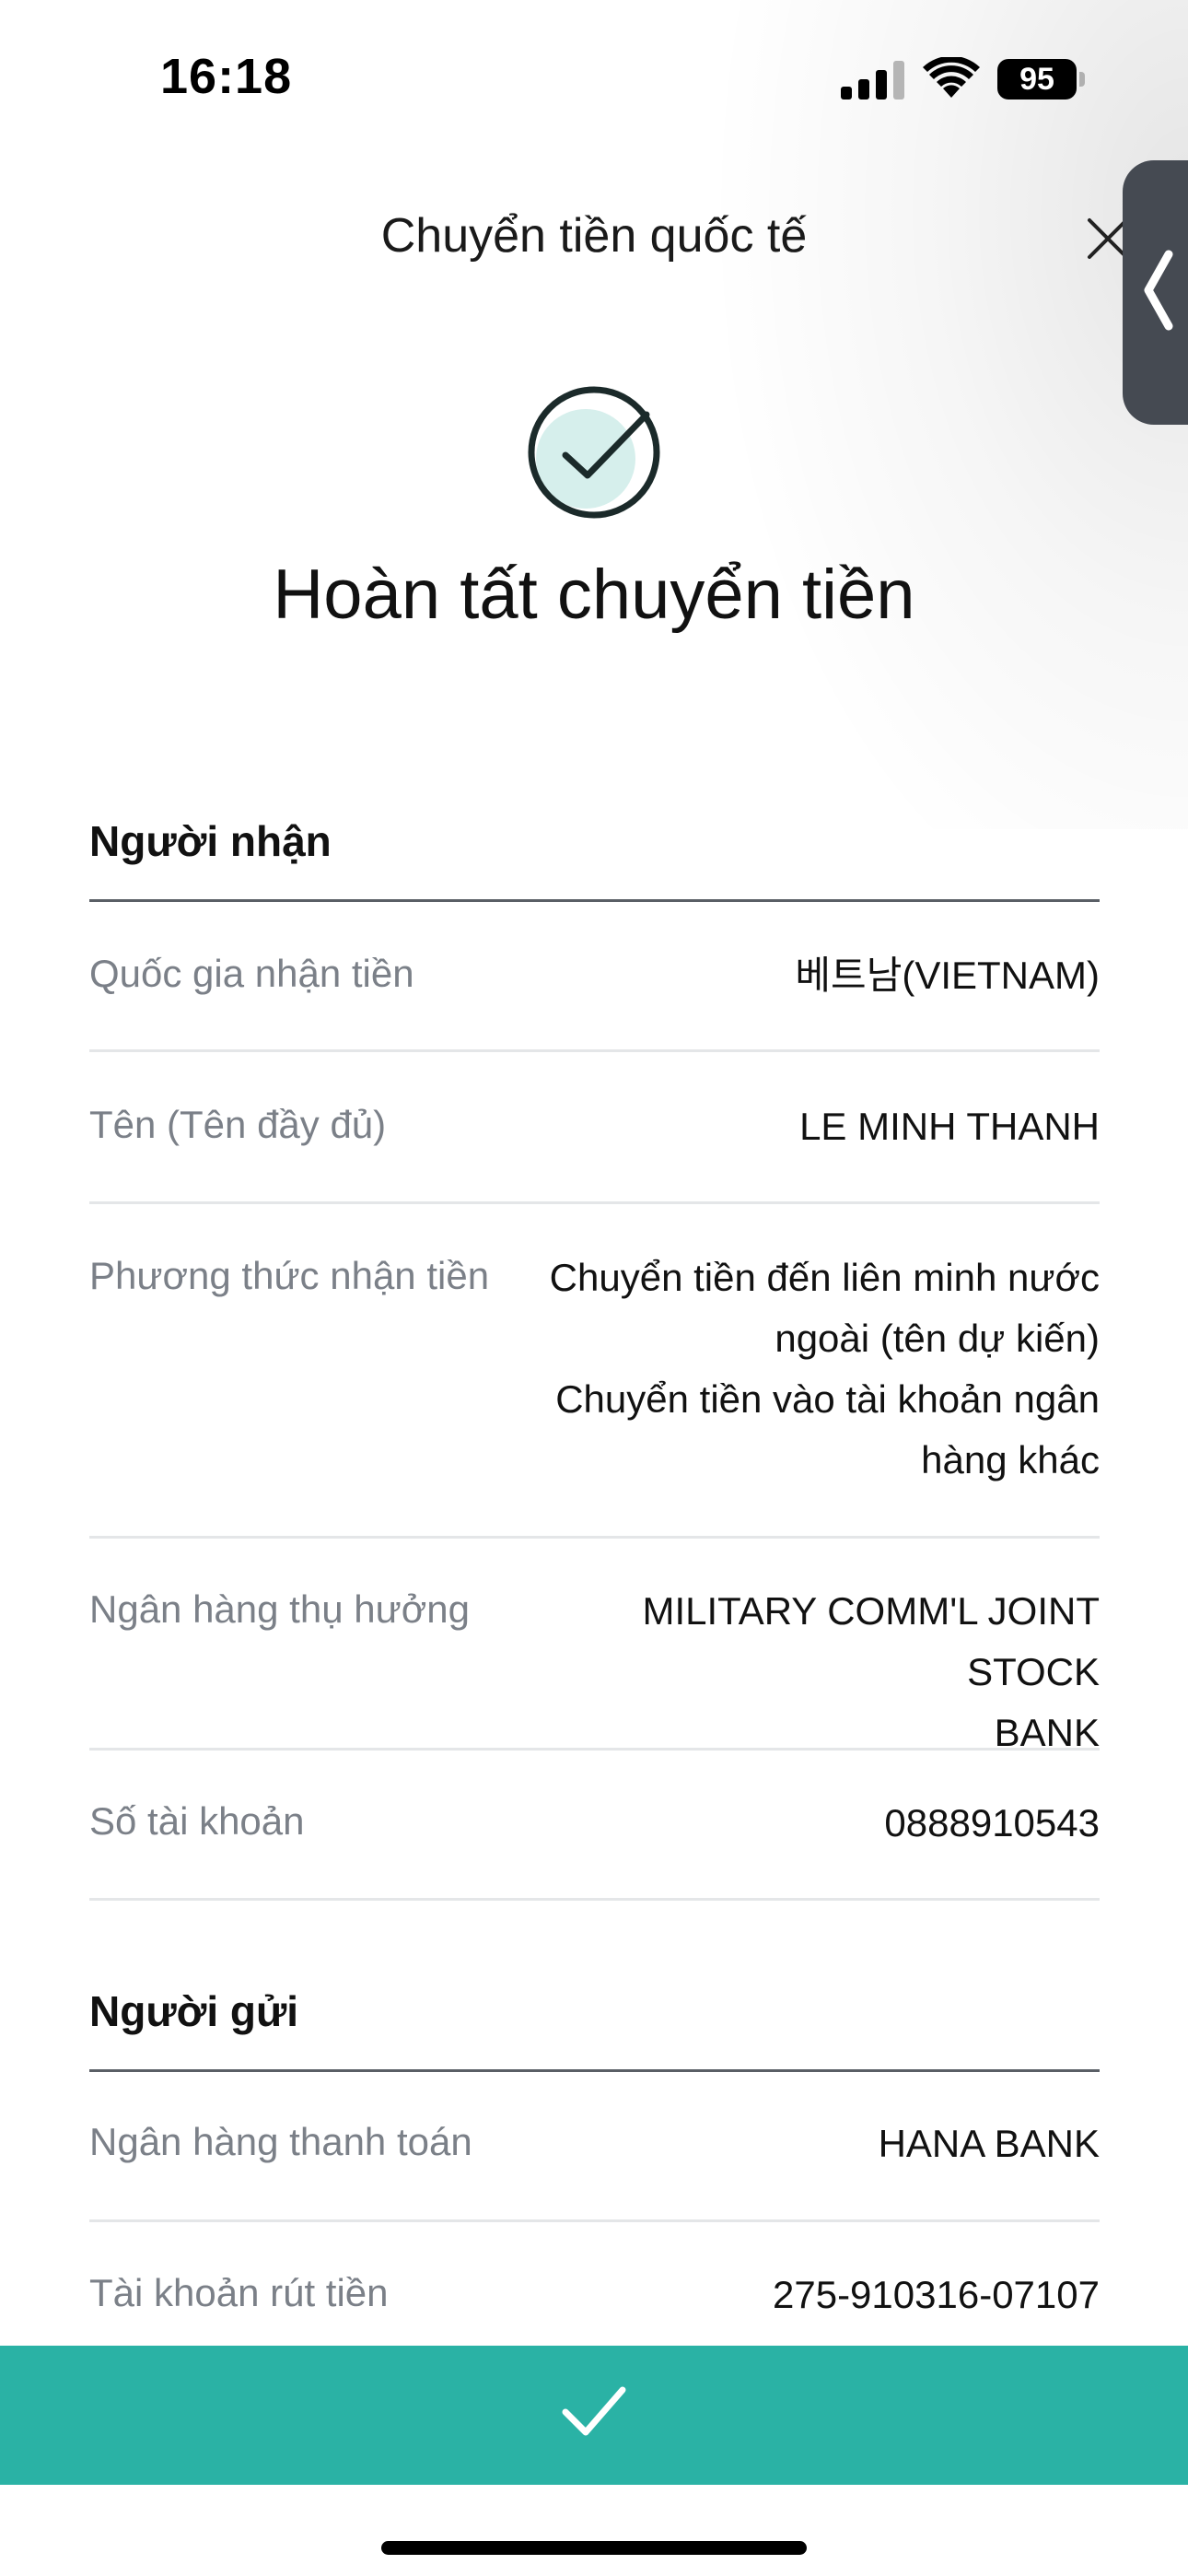  I want to click on confirm-button, so click(594, 2415).